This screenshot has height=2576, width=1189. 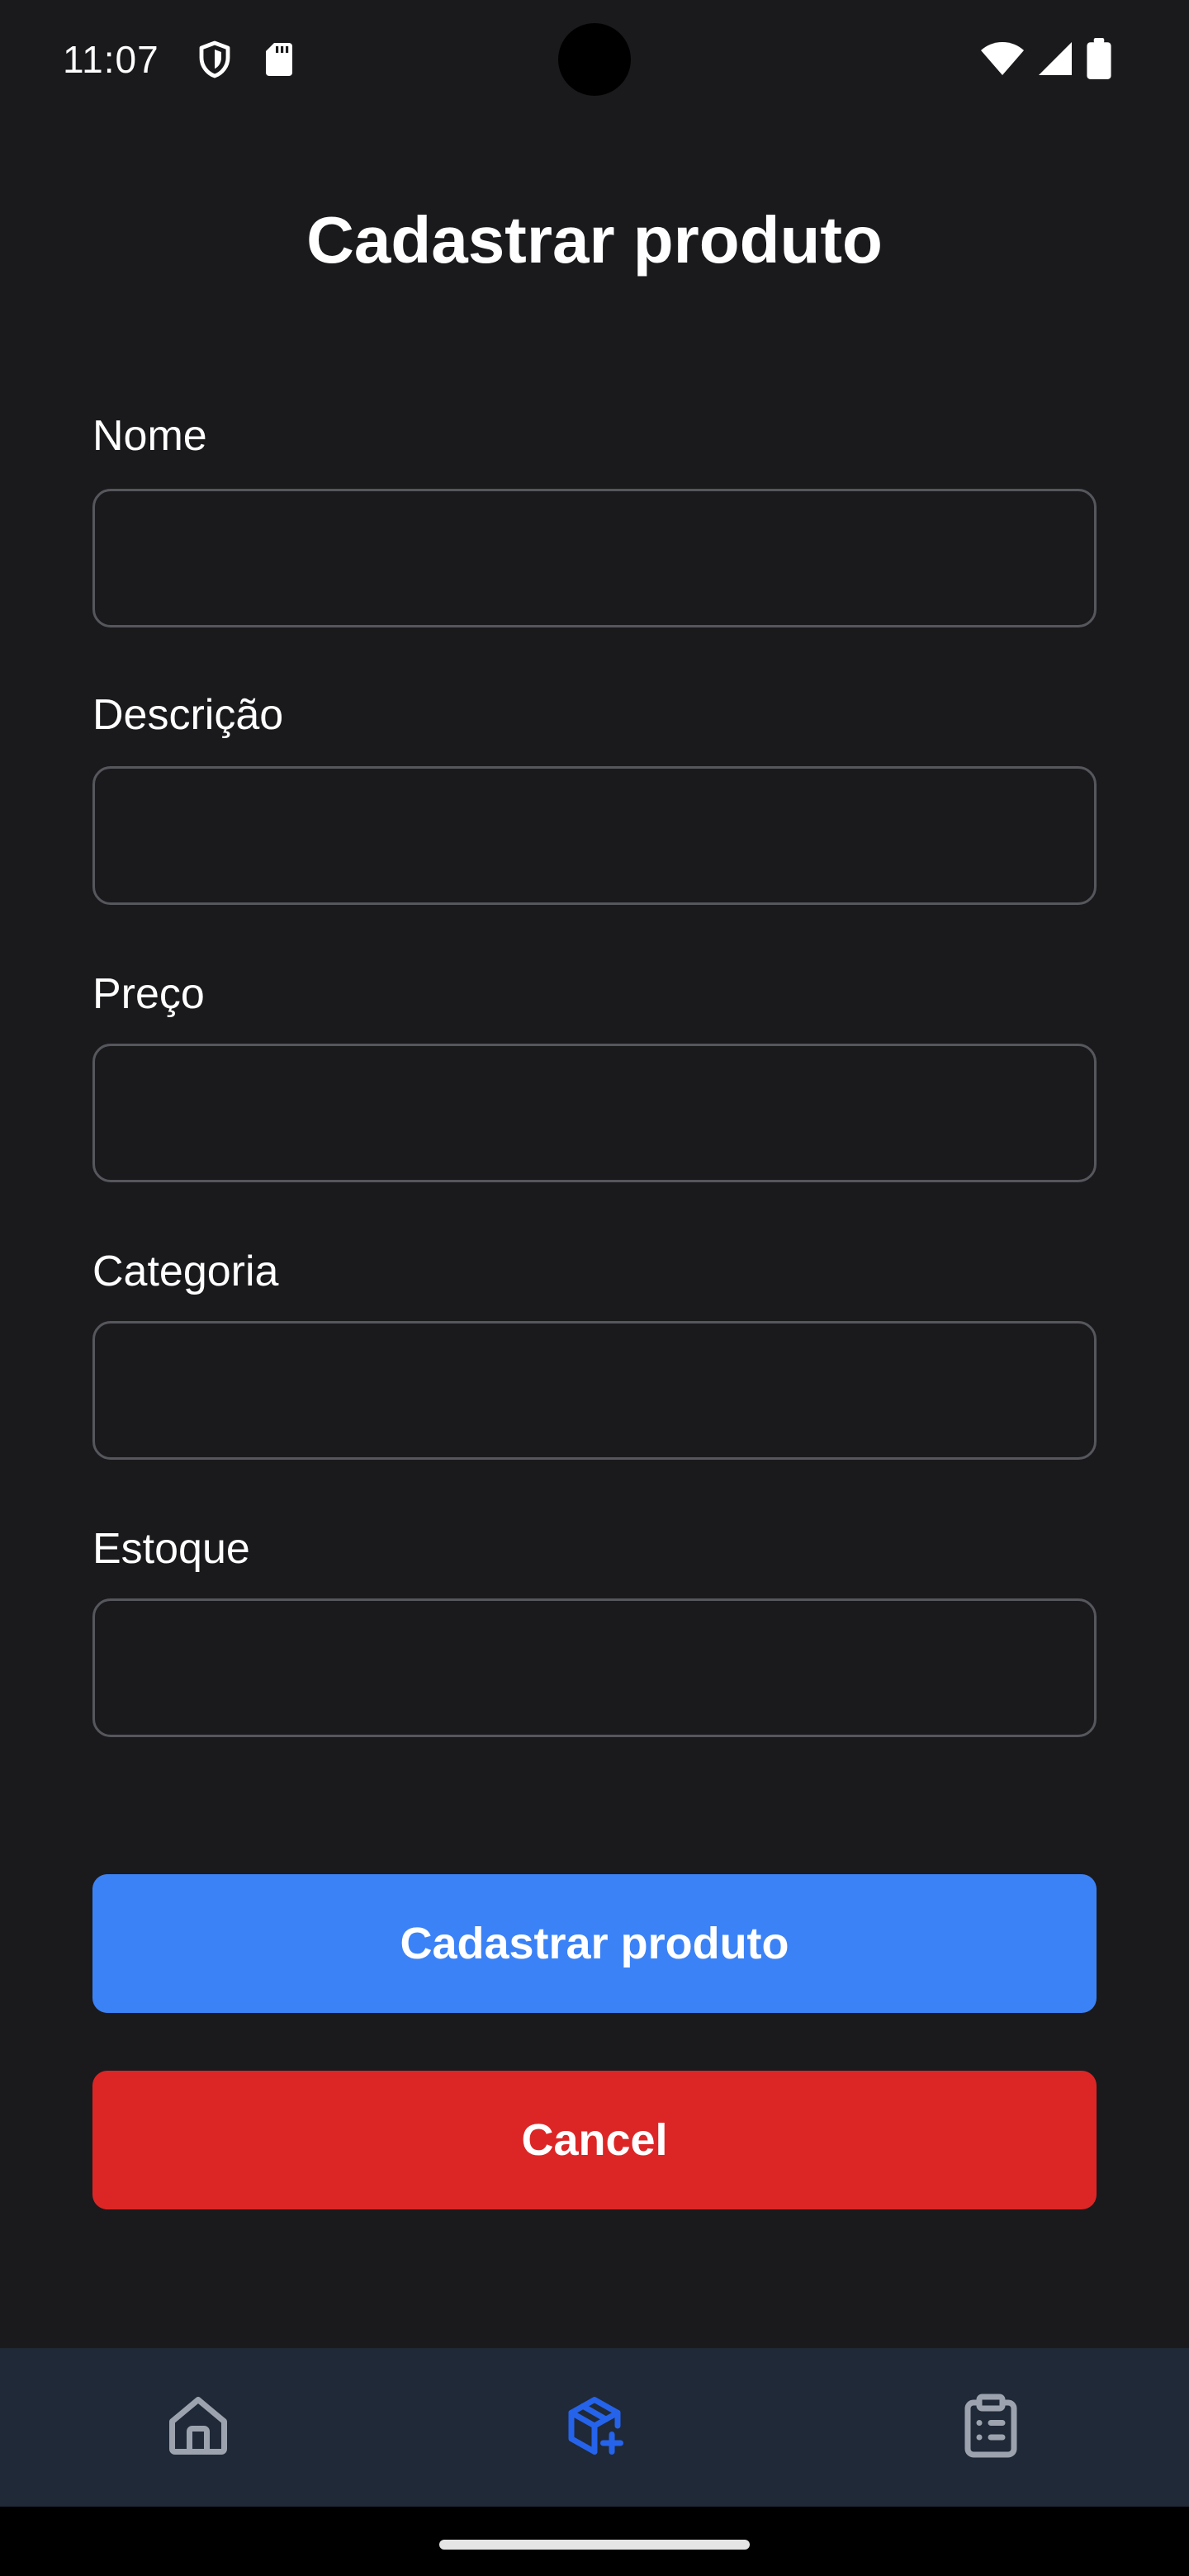 What do you see at coordinates (594, 1113) in the screenshot?
I see `preco-input` at bounding box center [594, 1113].